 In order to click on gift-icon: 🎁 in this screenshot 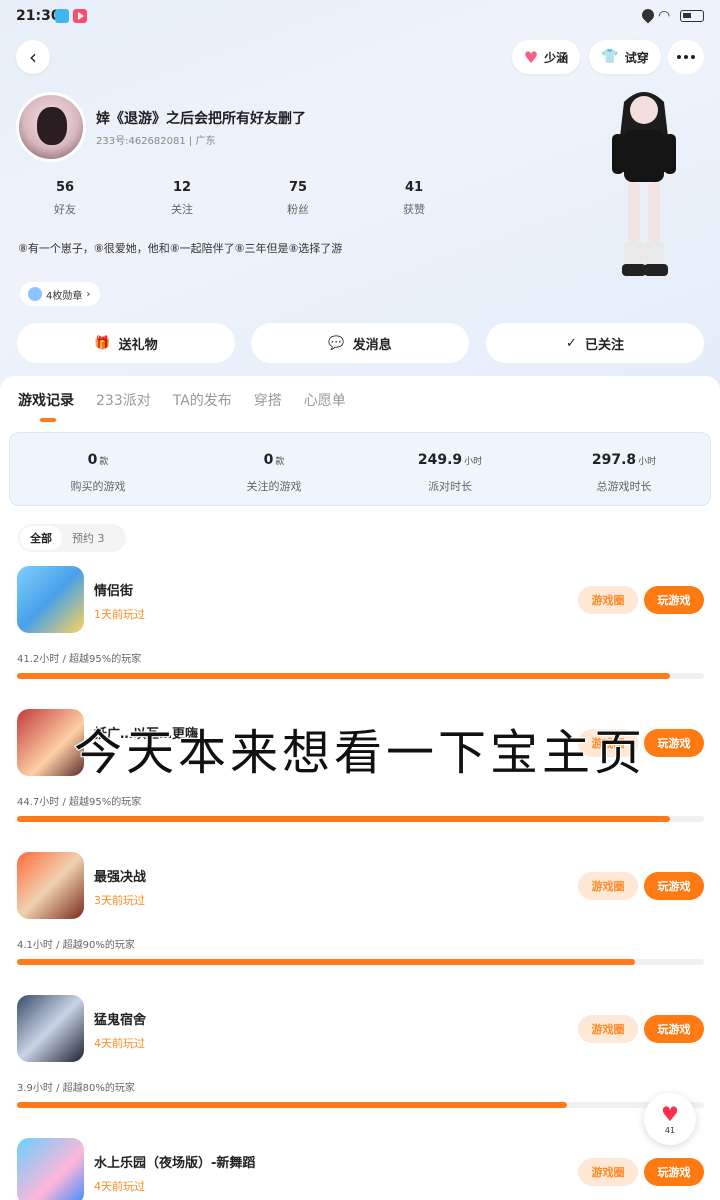, I will do `click(102, 343)`.